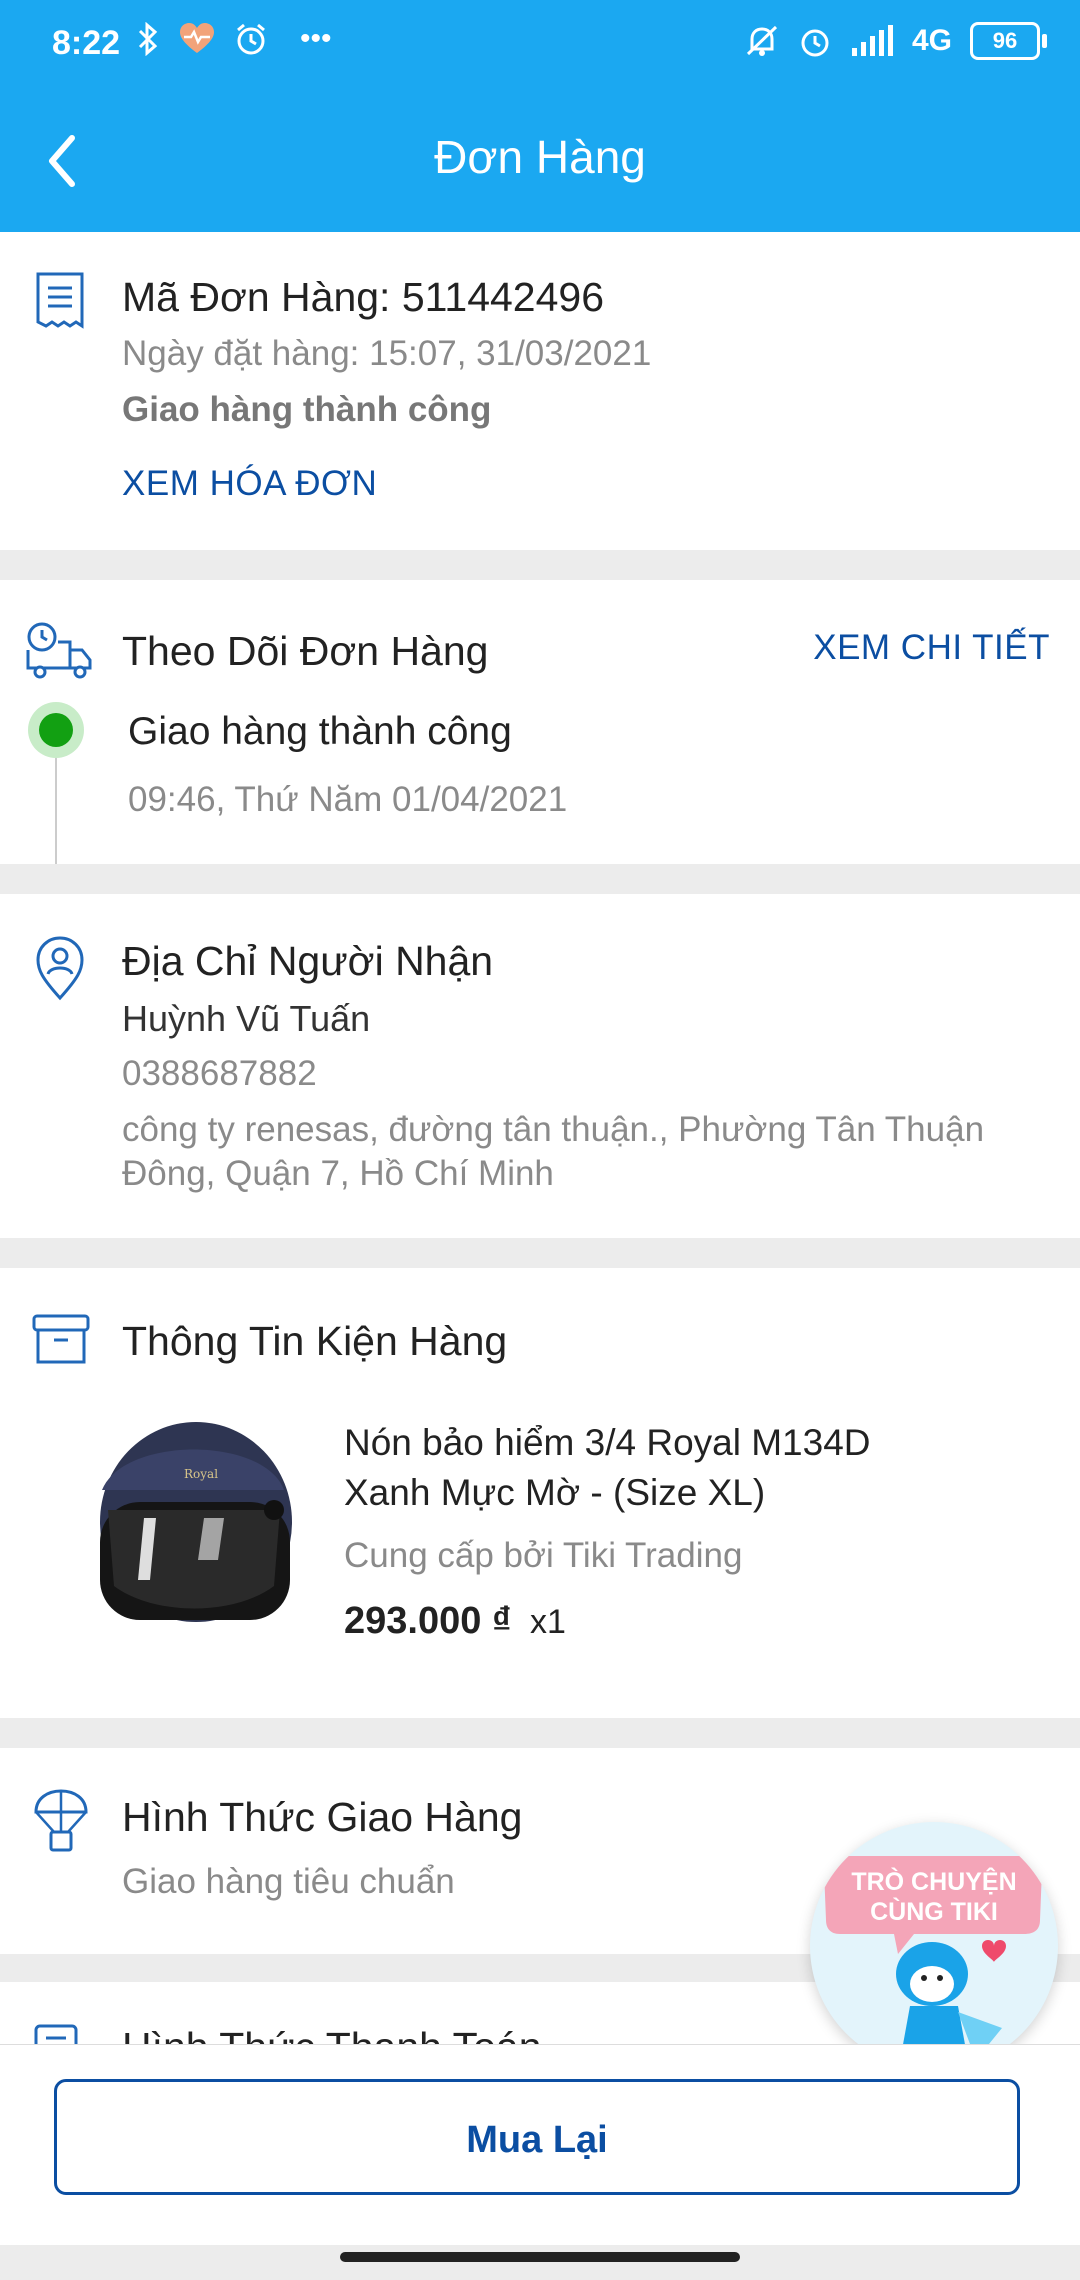  What do you see at coordinates (1008, 41) in the screenshot?
I see `battery-icon: 96` at bounding box center [1008, 41].